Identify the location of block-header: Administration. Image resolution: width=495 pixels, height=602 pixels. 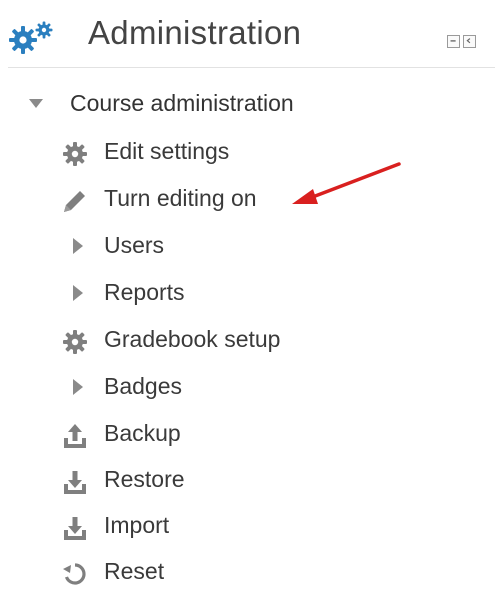
(247, 35).